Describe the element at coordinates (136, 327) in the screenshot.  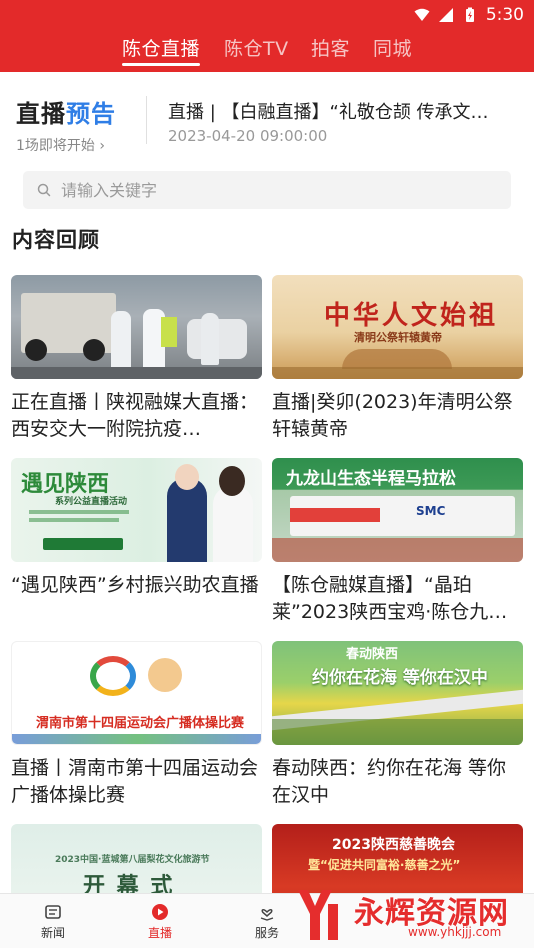
I see `card-thumbnail` at that location.